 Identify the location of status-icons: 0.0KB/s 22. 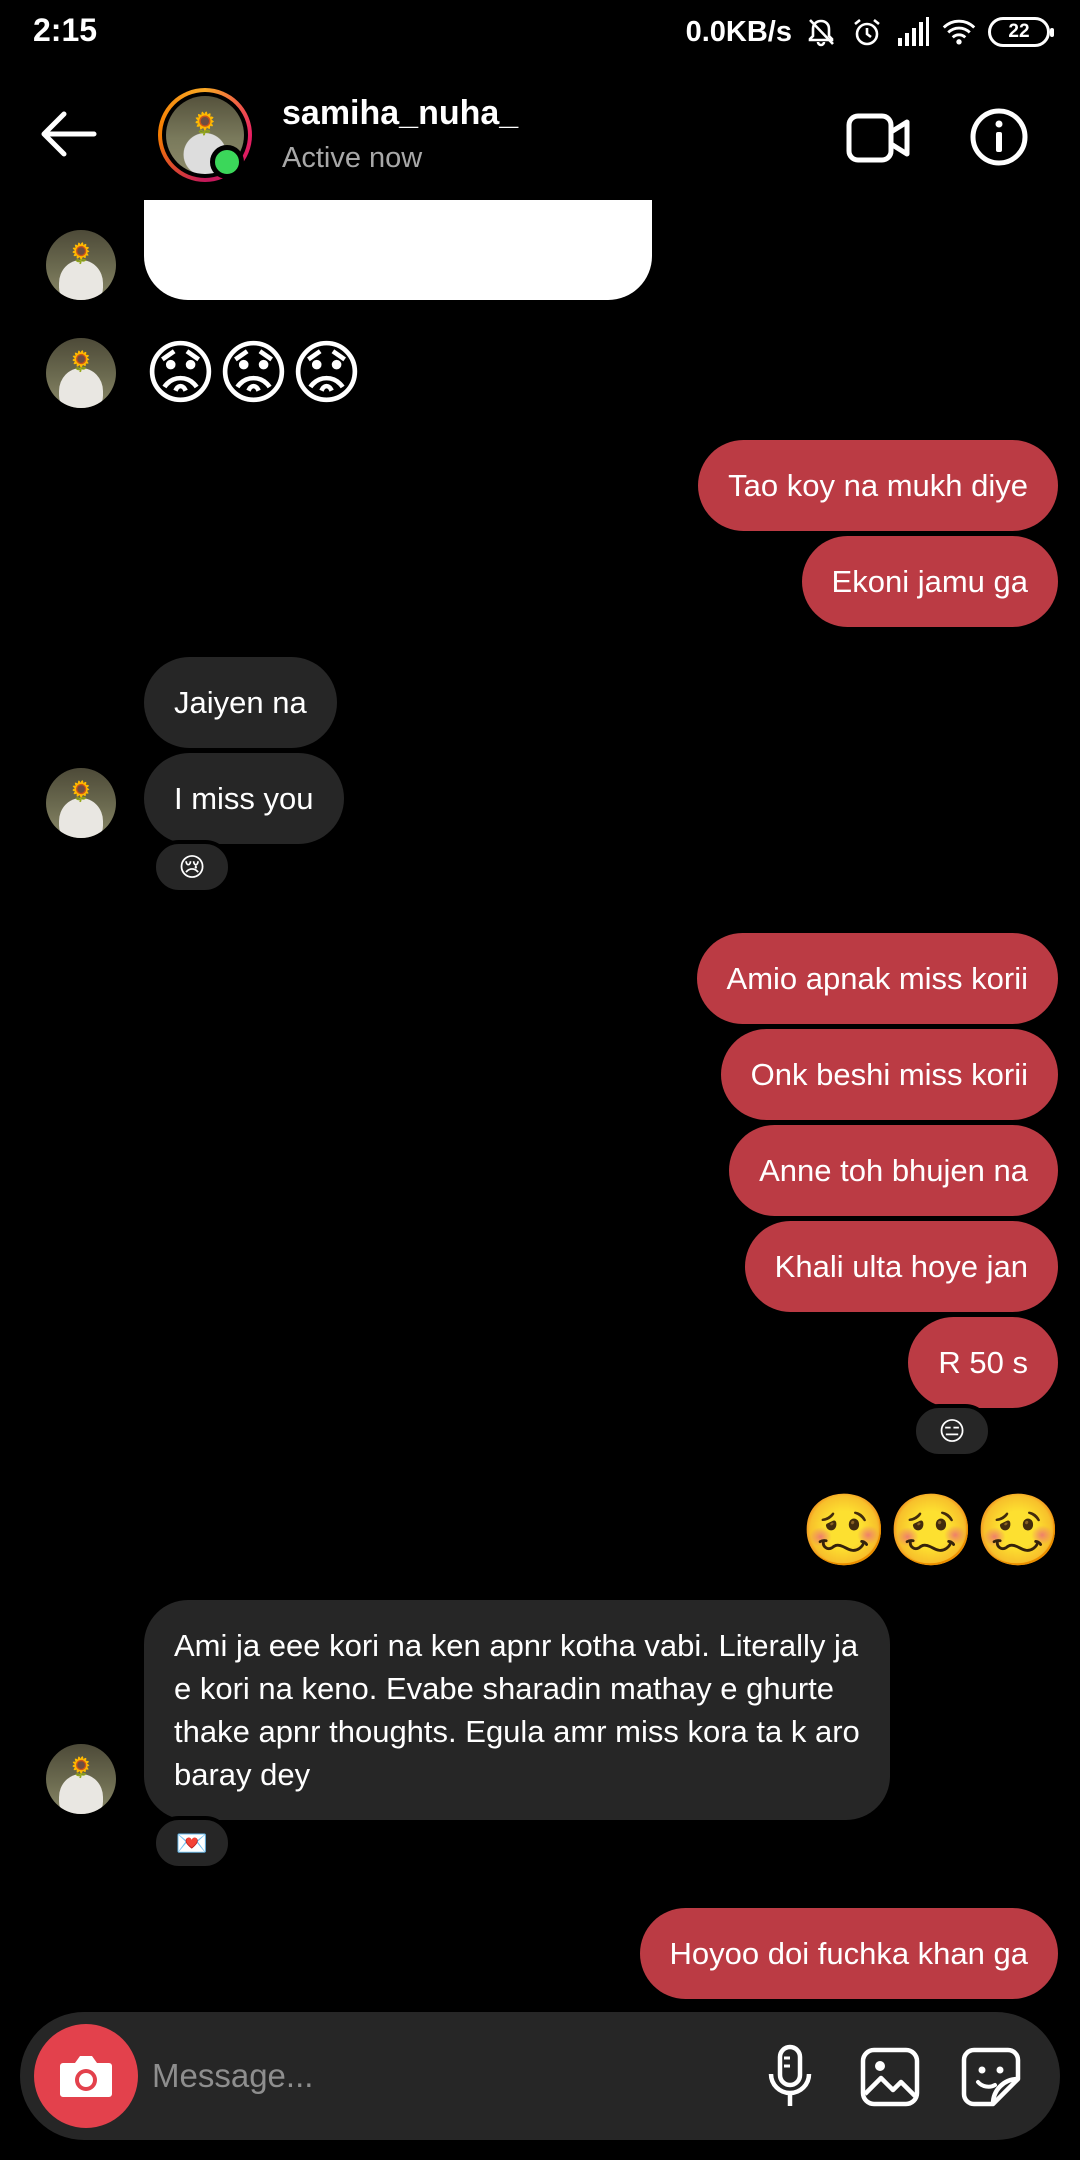
(869, 32).